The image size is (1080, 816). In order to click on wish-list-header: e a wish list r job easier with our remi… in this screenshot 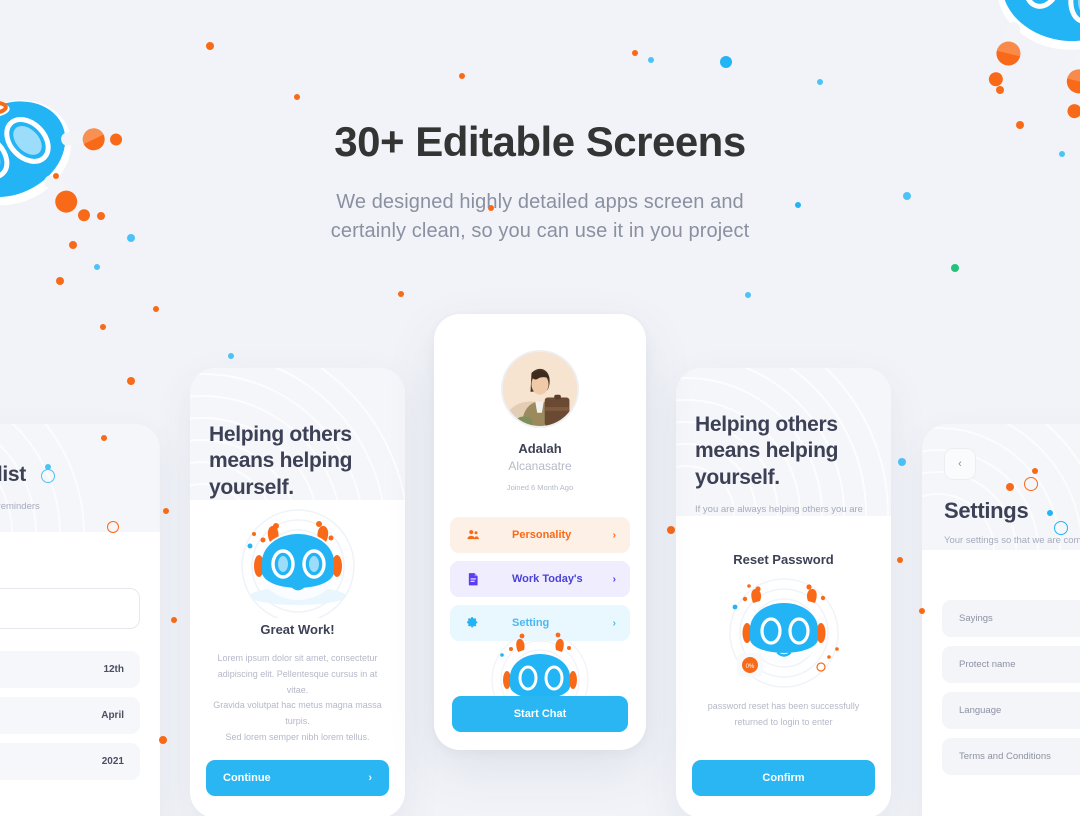, I will do `click(80, 478)`.